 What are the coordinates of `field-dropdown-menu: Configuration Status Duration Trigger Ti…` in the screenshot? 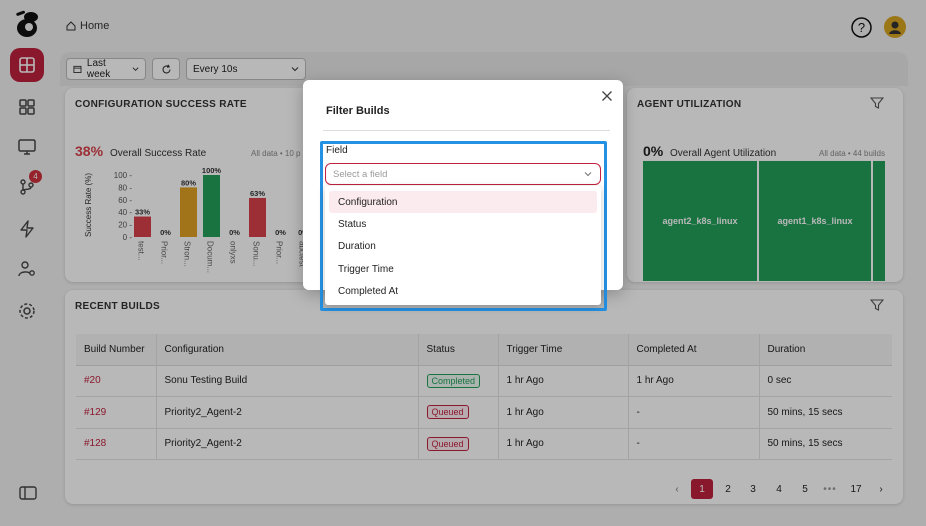 It's located at (463, 245).